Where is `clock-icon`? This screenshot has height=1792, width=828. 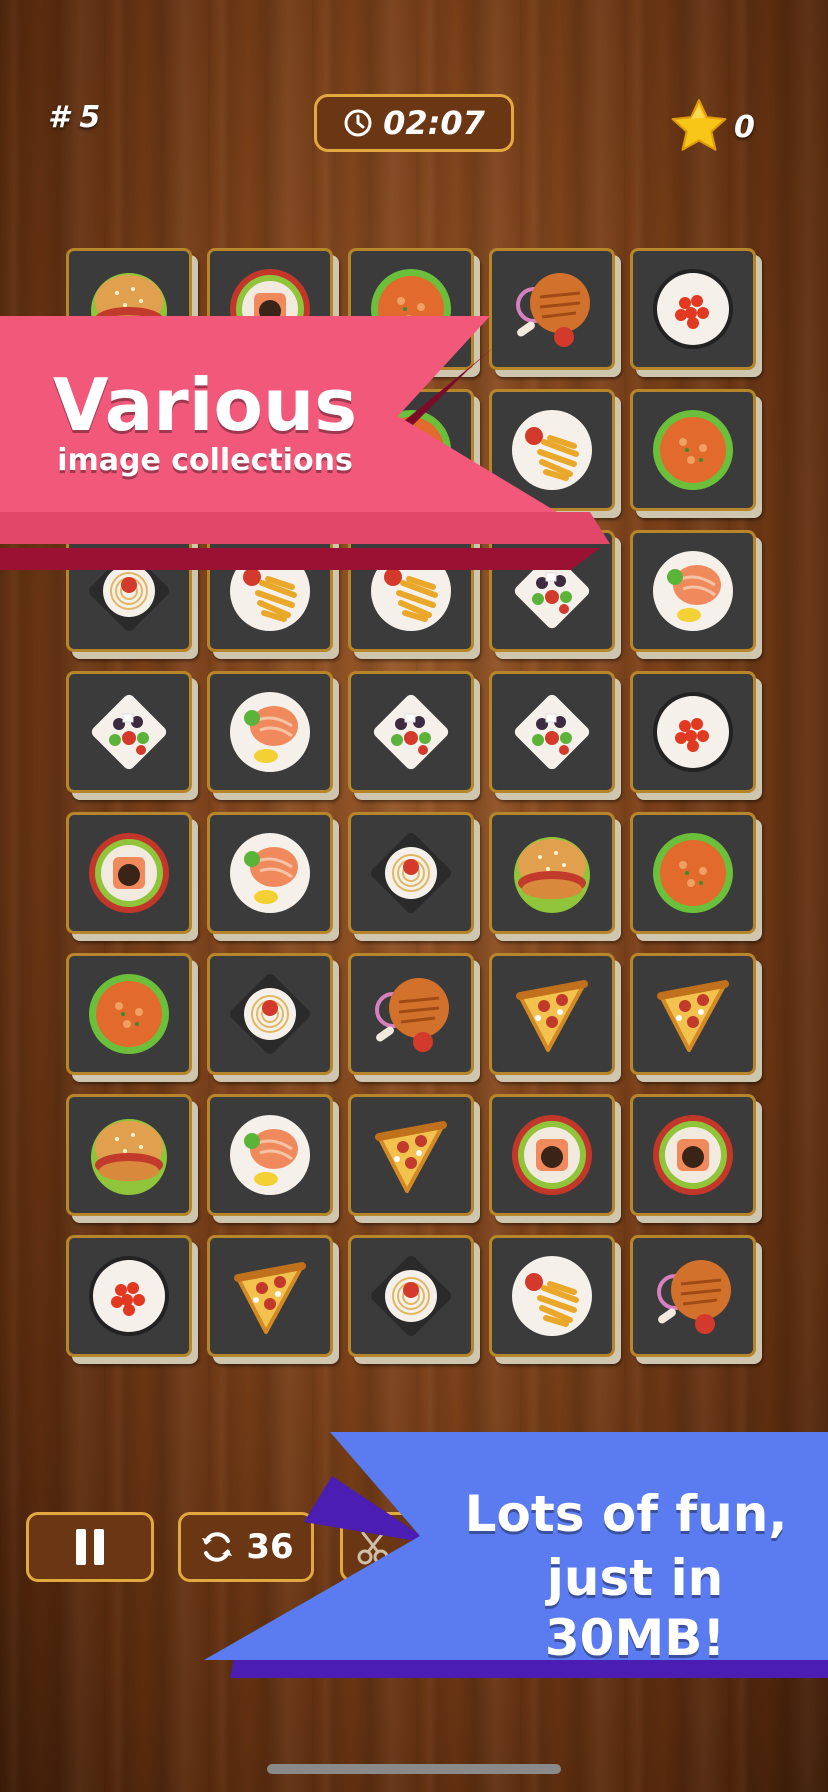 clock-icon is located at coordinates (358, 123).